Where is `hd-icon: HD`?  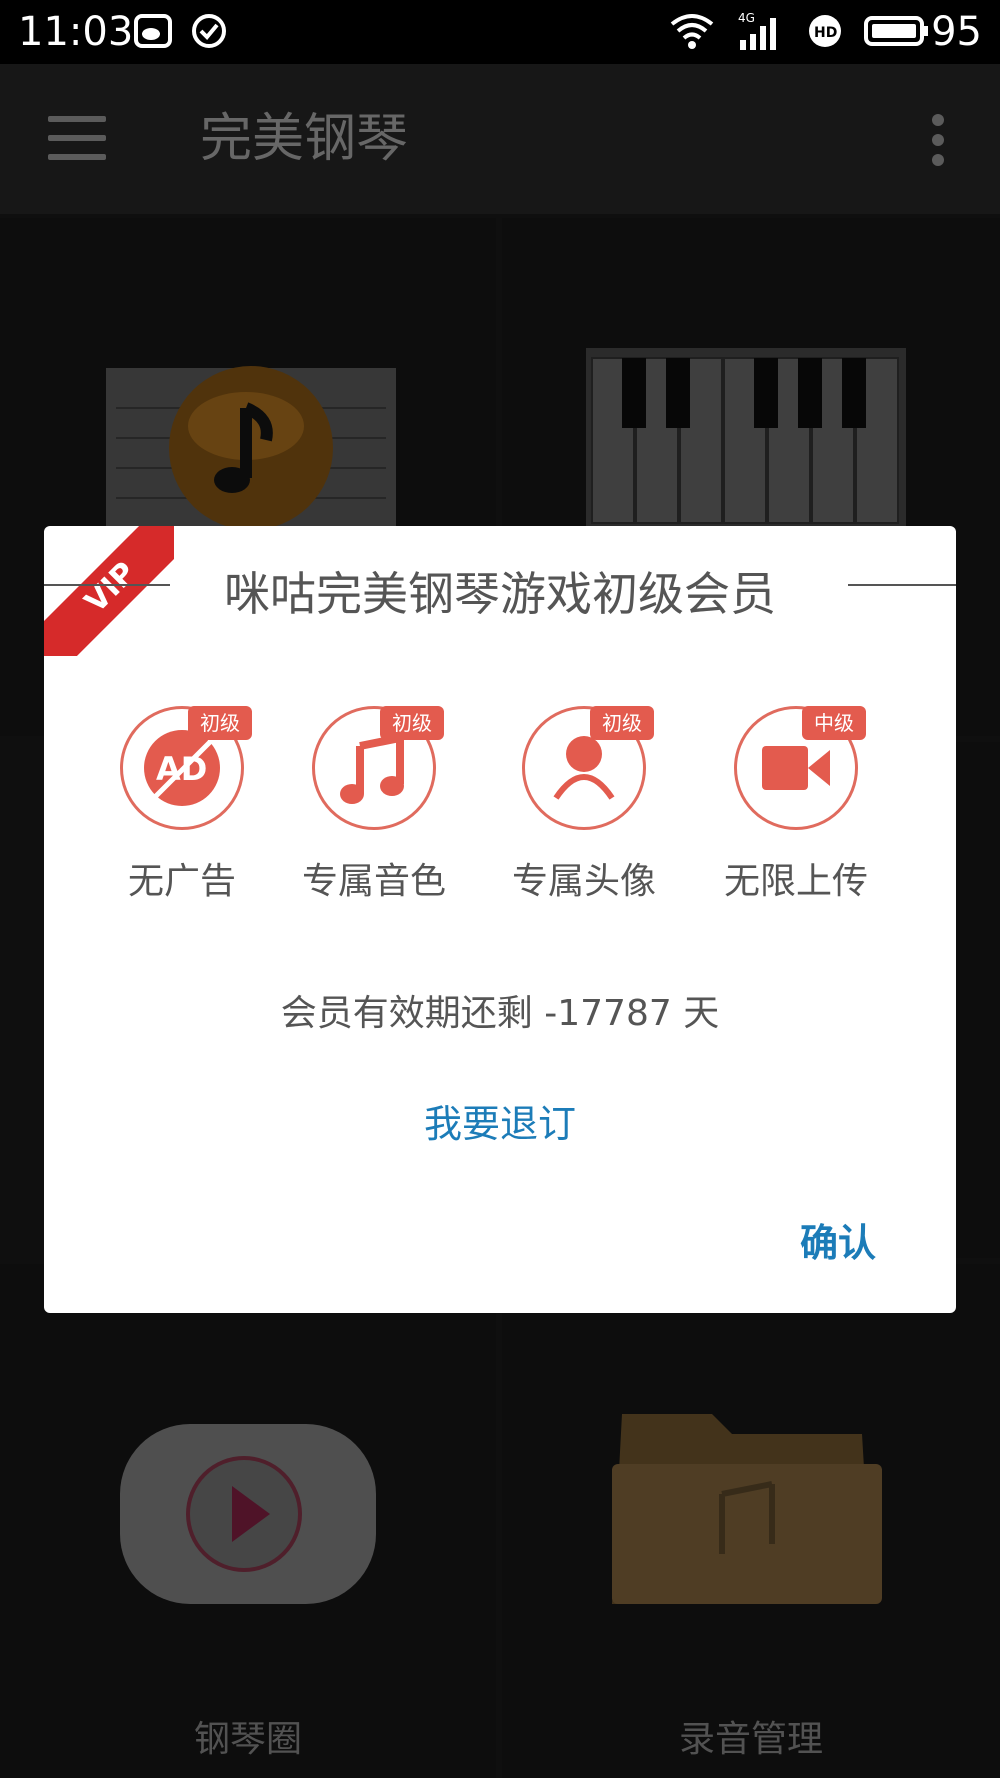
hd-icon: HD is located at coordinates (825, 31).